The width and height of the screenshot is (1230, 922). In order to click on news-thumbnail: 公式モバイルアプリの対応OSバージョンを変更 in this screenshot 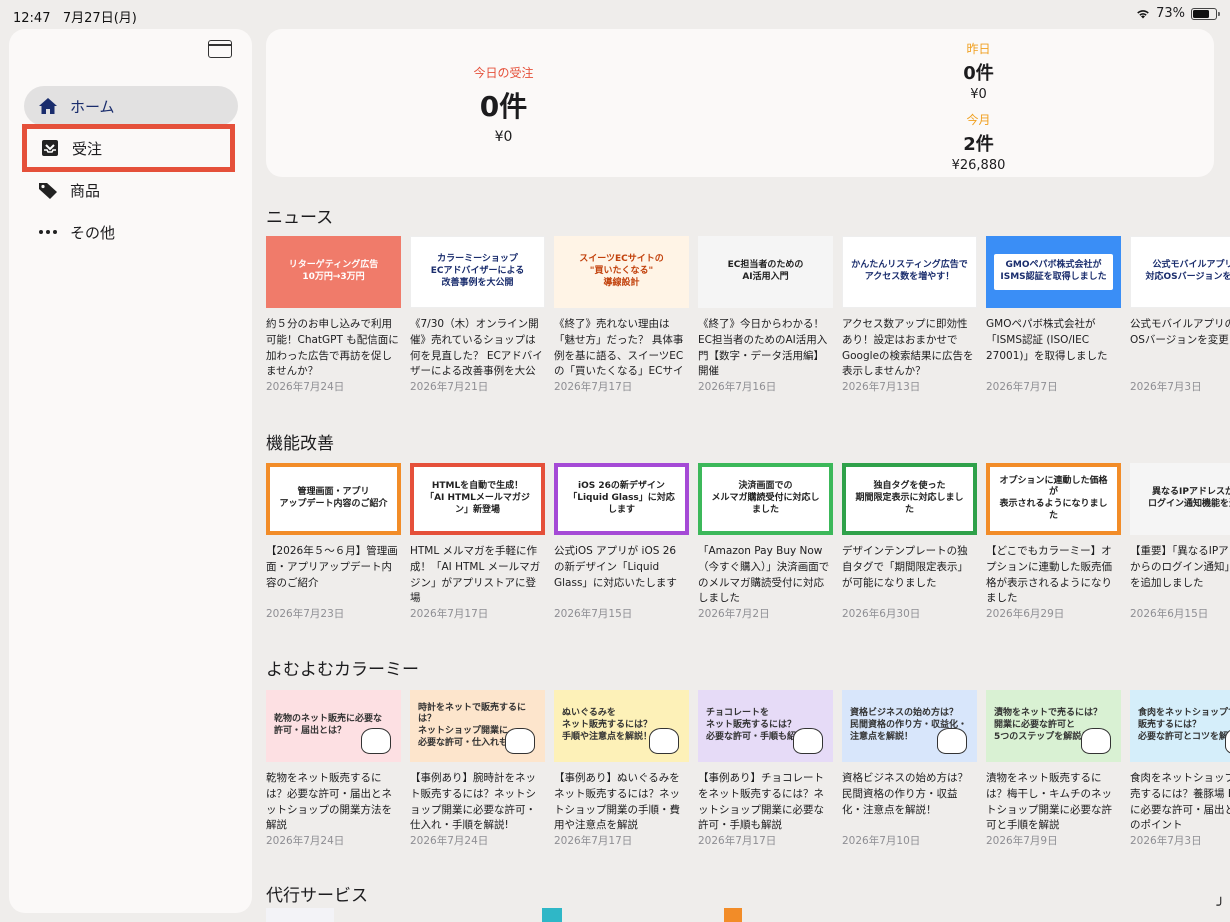, I will do `click(1180, 272)`.